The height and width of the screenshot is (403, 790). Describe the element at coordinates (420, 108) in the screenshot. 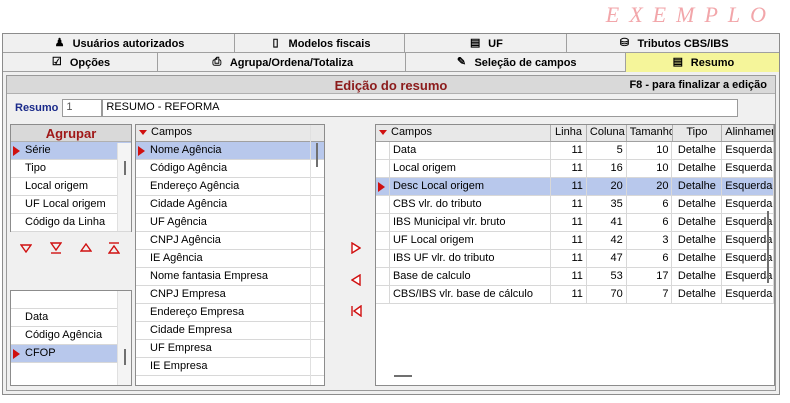

I see `resumo-name-field: RESUMO - REFORMA` at that location.